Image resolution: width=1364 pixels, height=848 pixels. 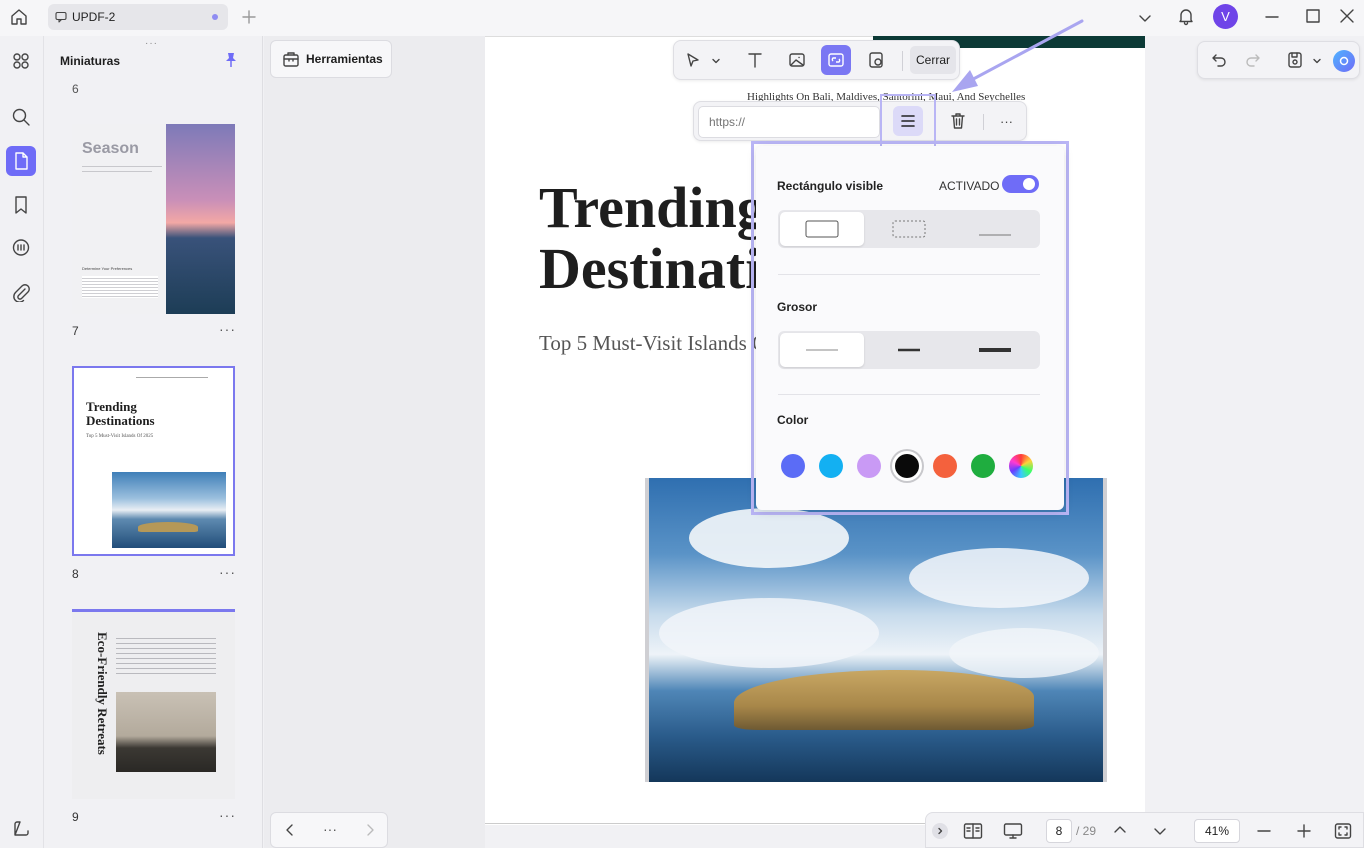 I want to click on thickness-medium, so click(x=909, y=350).